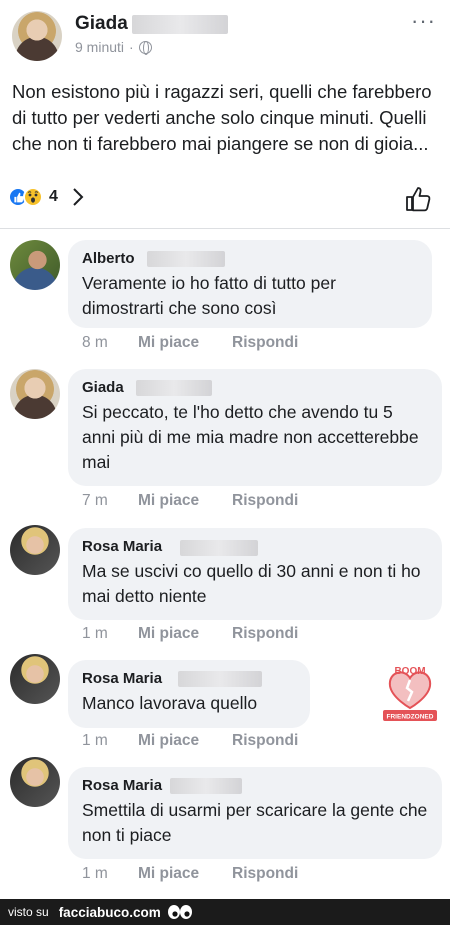 The width and height of the screenshot is (450, 925). What do you see at coordinates (410, 693) in the screenshot?
I see `boom-friendzoned-logo: BOOM FRIENDZONED` at bounding box center [410, 693].